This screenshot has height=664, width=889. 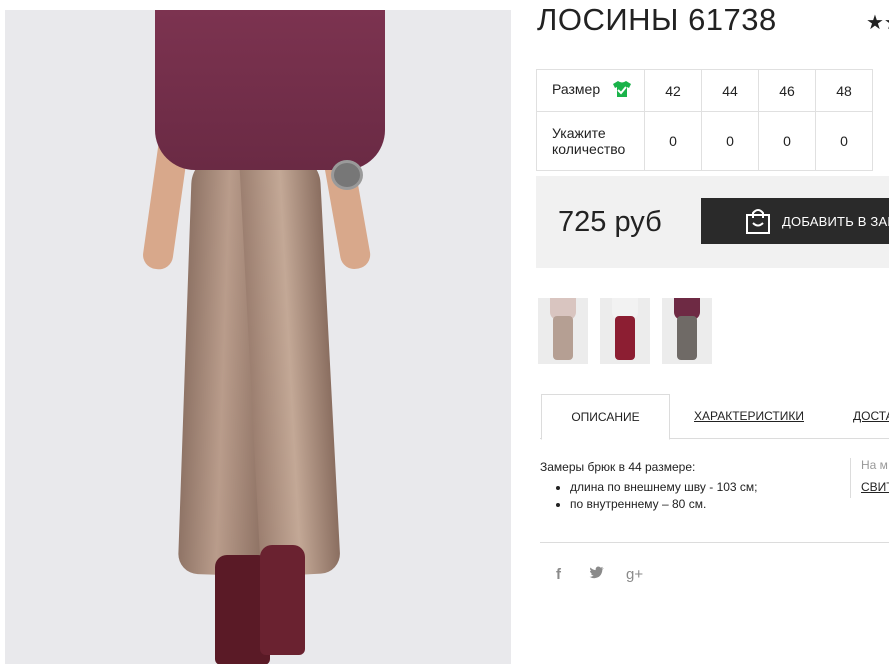 I want to click on tab-delivery: ДОСТАВКА, so click(x=871, y=416).